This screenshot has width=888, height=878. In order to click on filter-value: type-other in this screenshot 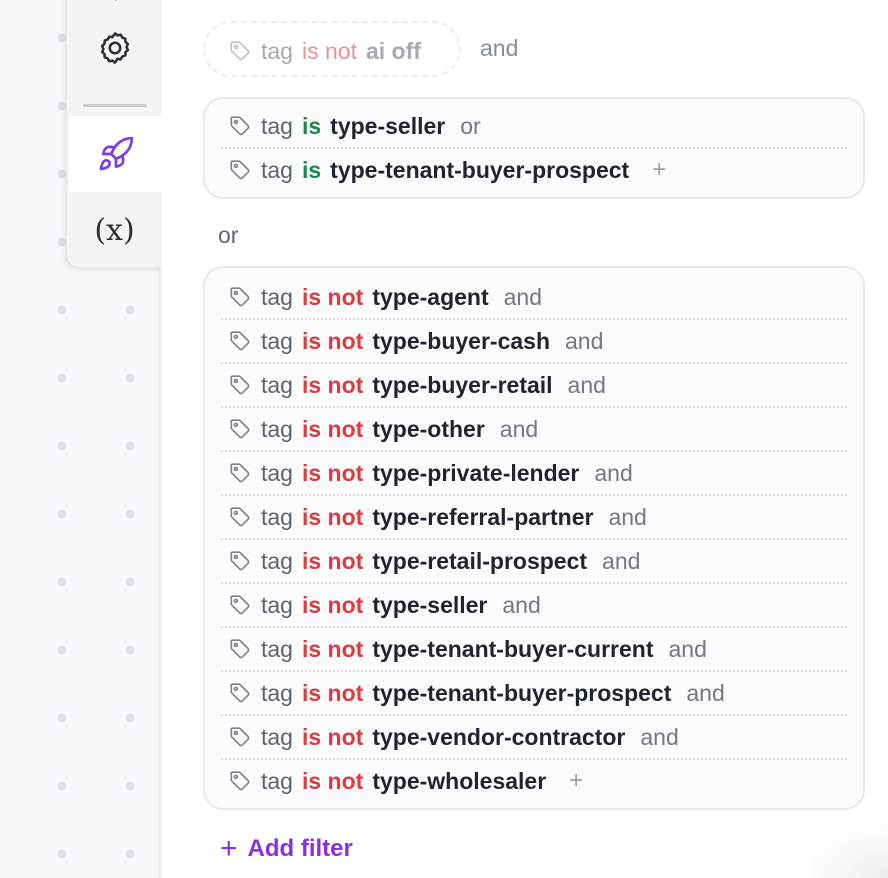, I will do `click(428, 429)`.